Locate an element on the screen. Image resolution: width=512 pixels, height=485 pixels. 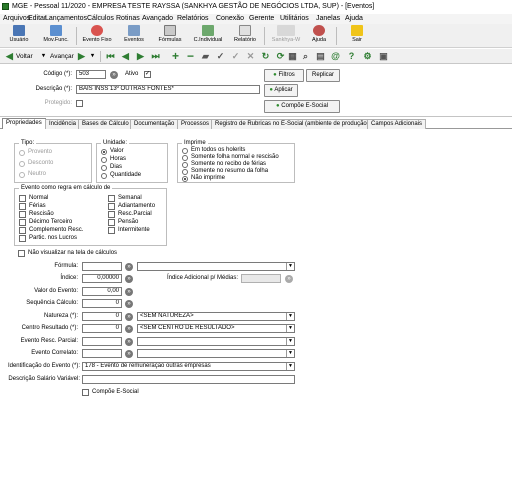
imprime-folha-normal-radio is located at coordinates (185, 158).